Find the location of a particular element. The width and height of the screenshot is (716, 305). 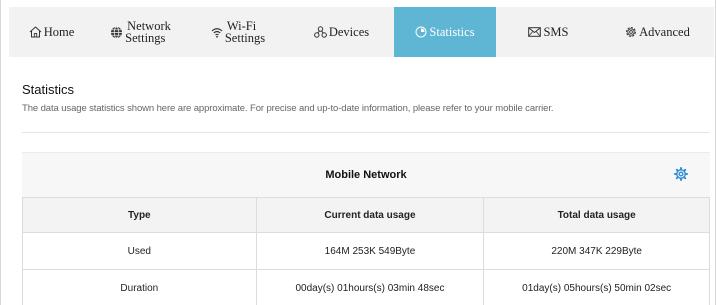

table-row: Used 164M 253K 549Byte 220M 347K 229Byte is located at coordinates (366, 251).